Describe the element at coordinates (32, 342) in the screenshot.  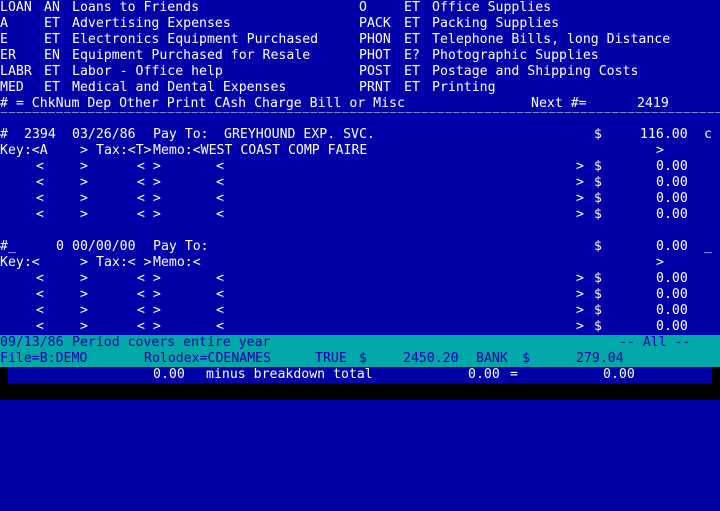
I see `status-date: 09/13/86` at that location.